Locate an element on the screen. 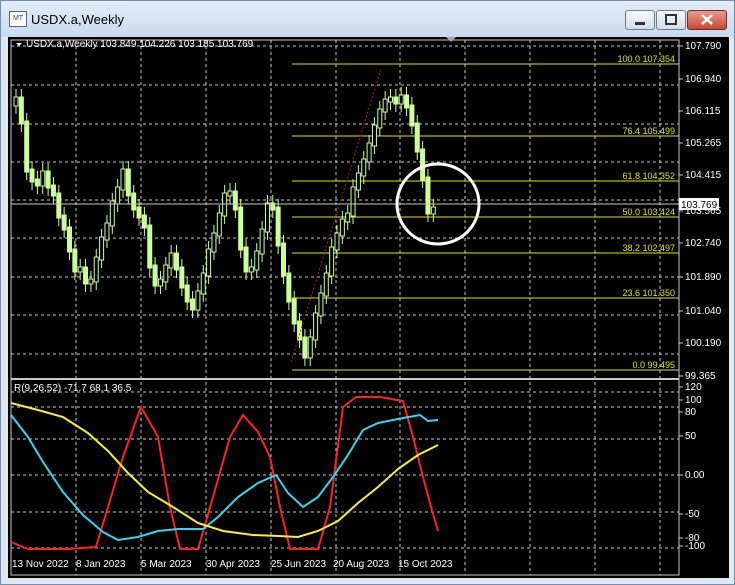 This screenshot has height=585, width=735. minimize-button is located at coordinates (640, 20).